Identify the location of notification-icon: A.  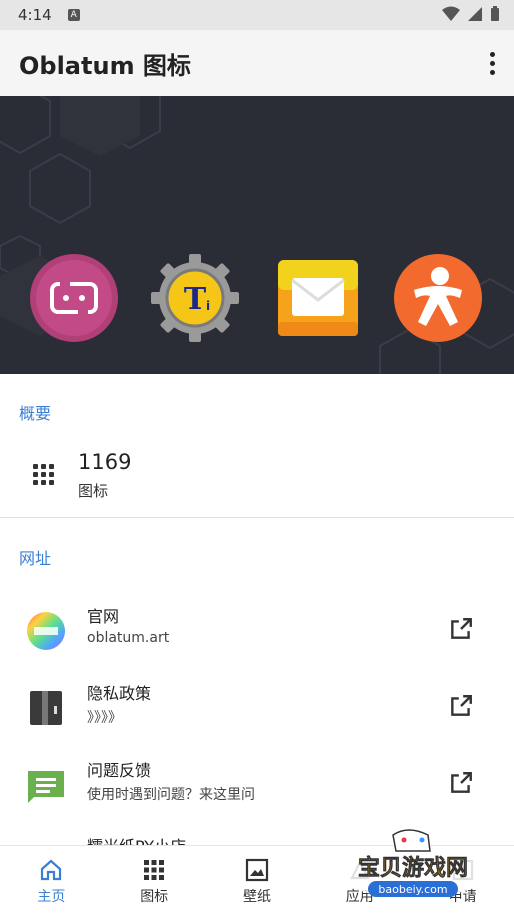
(73, 15).